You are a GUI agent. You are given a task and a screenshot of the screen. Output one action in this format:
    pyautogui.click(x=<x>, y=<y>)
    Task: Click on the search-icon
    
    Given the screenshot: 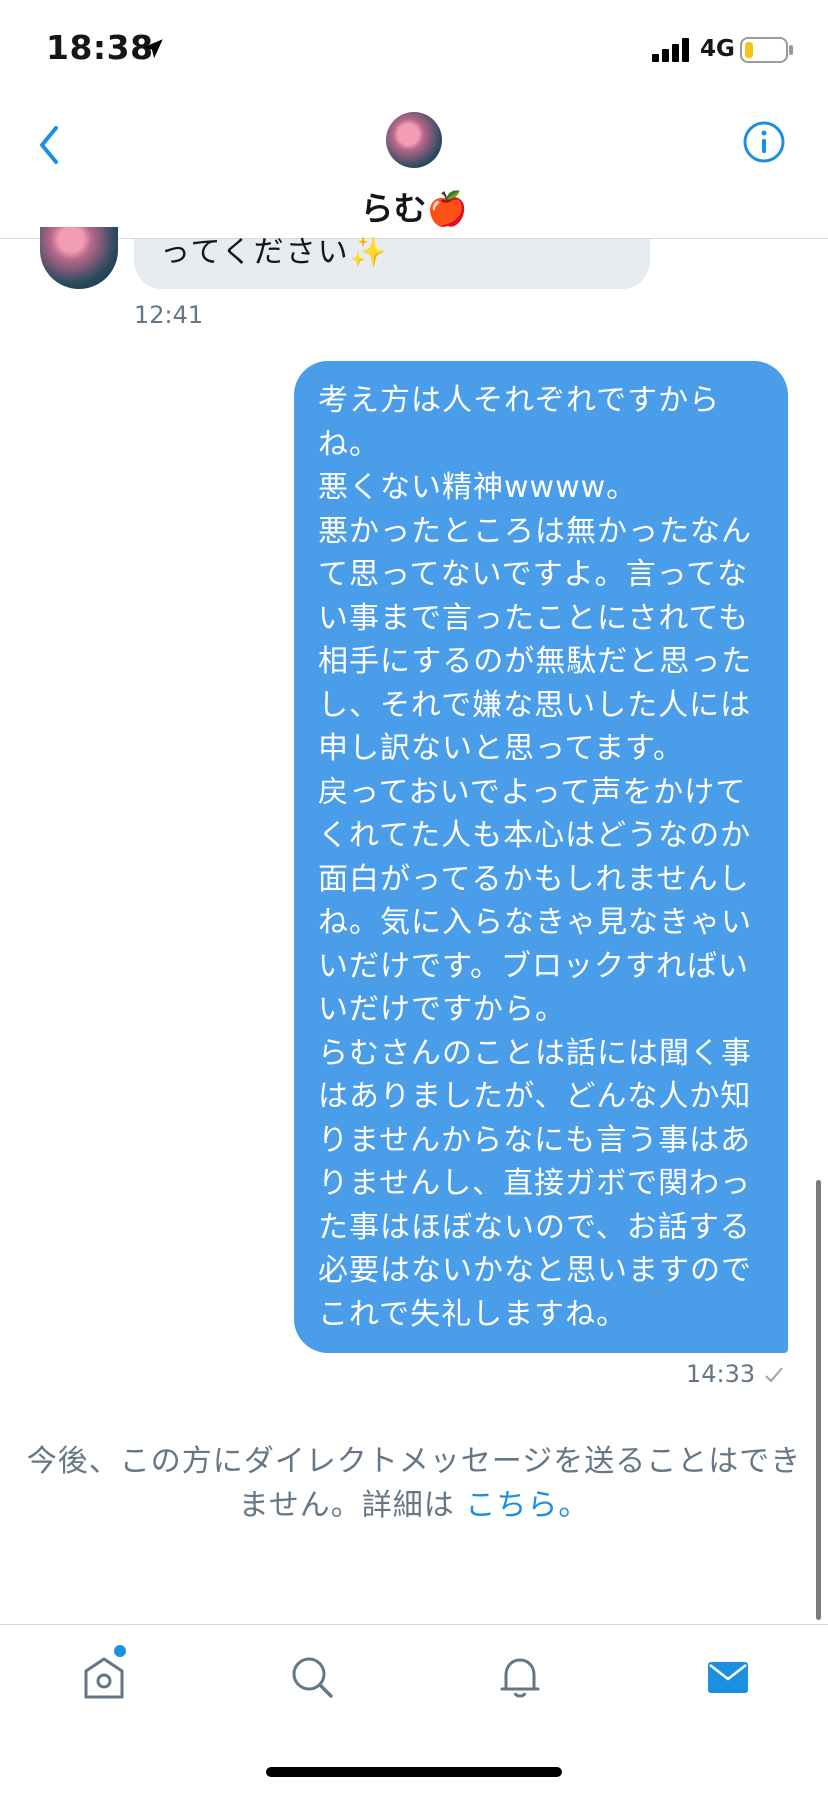 What is the action you would take?
    pyautogui.click(x=312, y=1677)
    